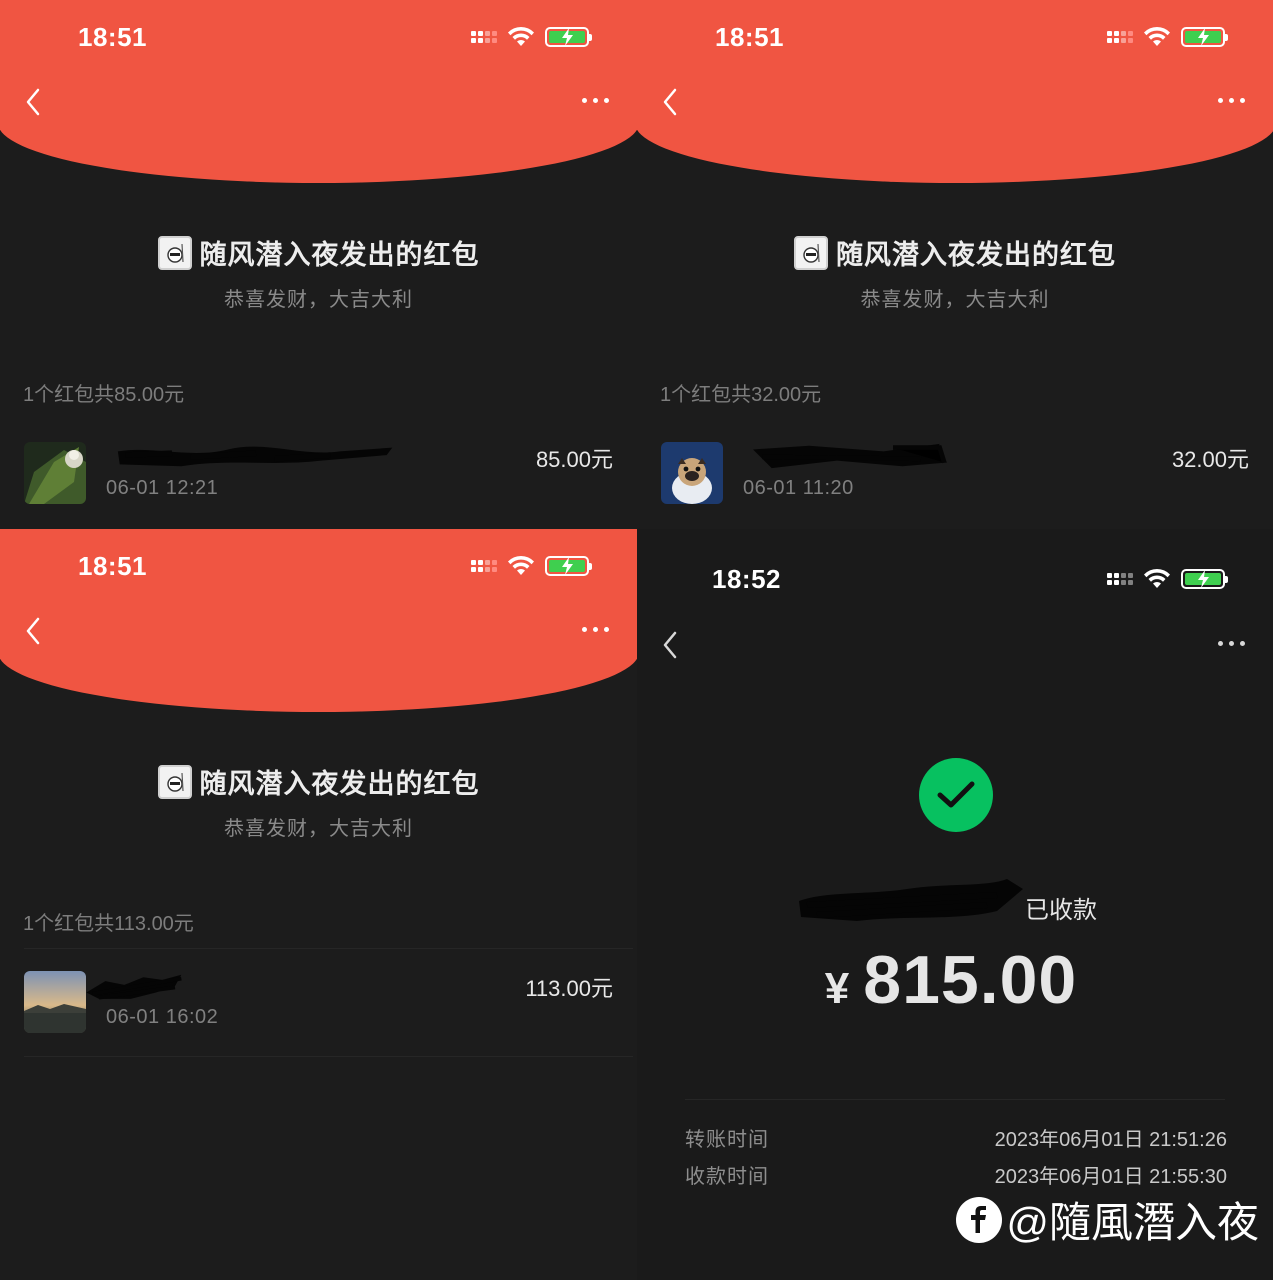  Describe the element at coordinates (55, 1002) in the screenshot. I see `sunset-photo-avatar` at that location.